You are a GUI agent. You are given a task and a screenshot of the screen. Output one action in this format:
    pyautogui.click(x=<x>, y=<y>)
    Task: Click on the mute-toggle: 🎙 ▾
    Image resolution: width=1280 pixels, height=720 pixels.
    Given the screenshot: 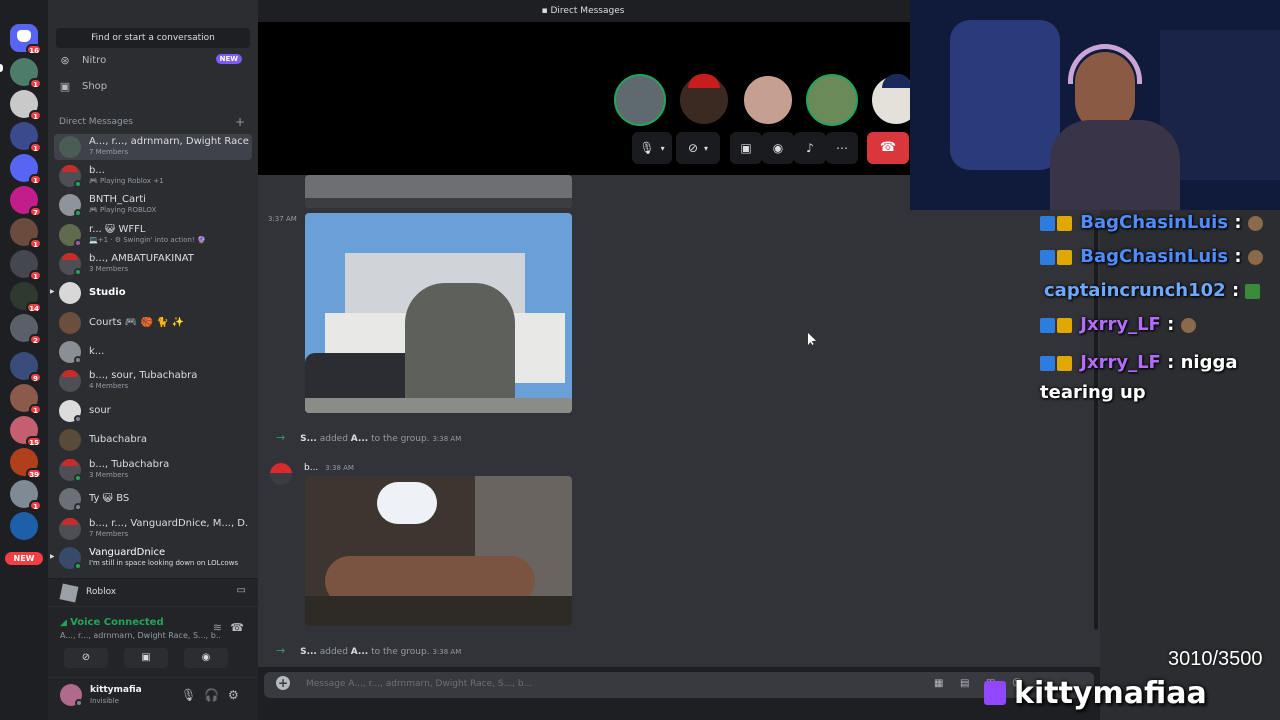 What is the action you would take?
    pyautogui.click(x=652, y=148)
    